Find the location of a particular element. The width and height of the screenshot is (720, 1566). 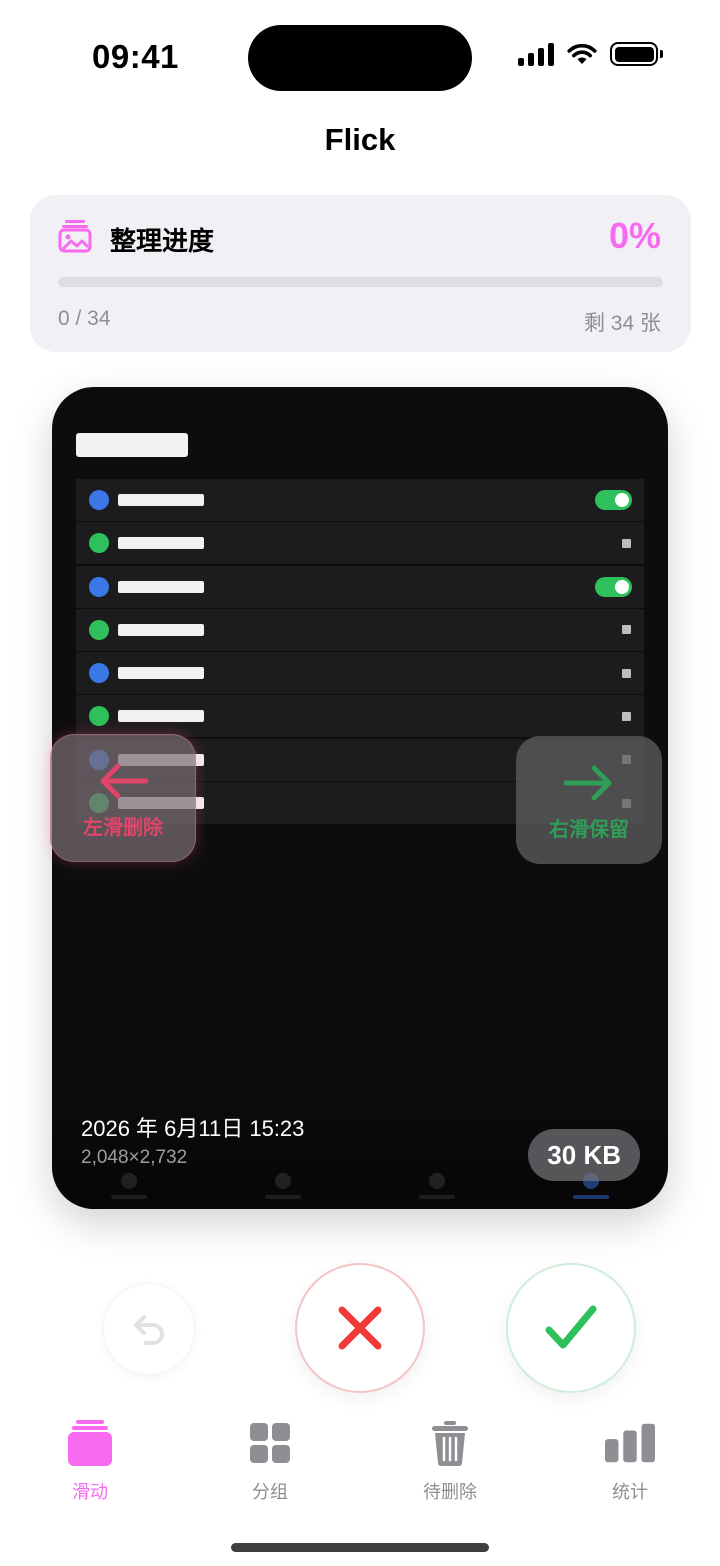

photo-content-header is located at coordinates (132, 445).